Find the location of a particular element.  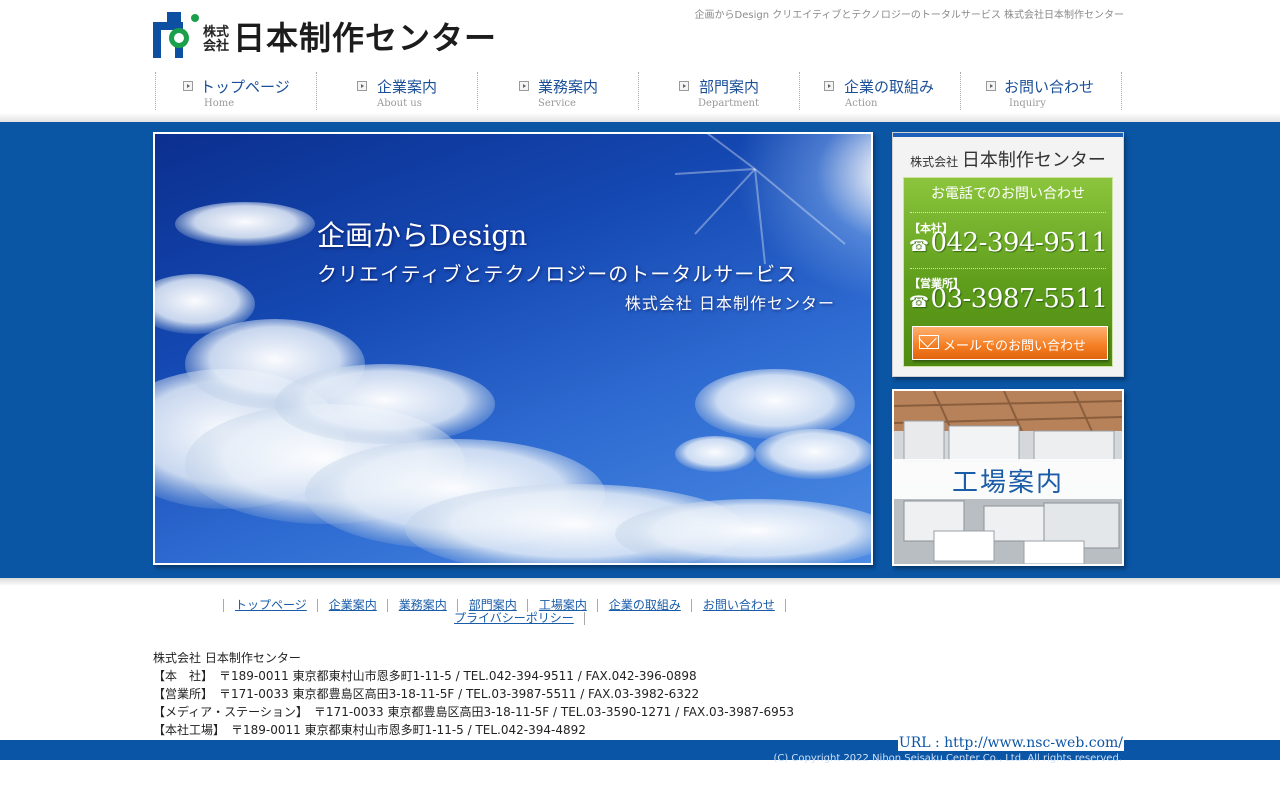

footer-link-text: トップページ is located at coordinates (271, 605).